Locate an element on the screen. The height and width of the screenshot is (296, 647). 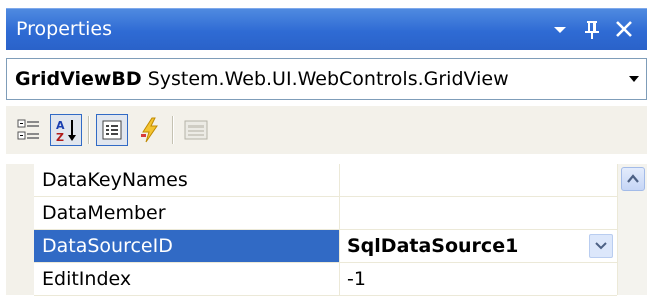
alphabetical-icon: A Z is located at coordinates (66, 131).